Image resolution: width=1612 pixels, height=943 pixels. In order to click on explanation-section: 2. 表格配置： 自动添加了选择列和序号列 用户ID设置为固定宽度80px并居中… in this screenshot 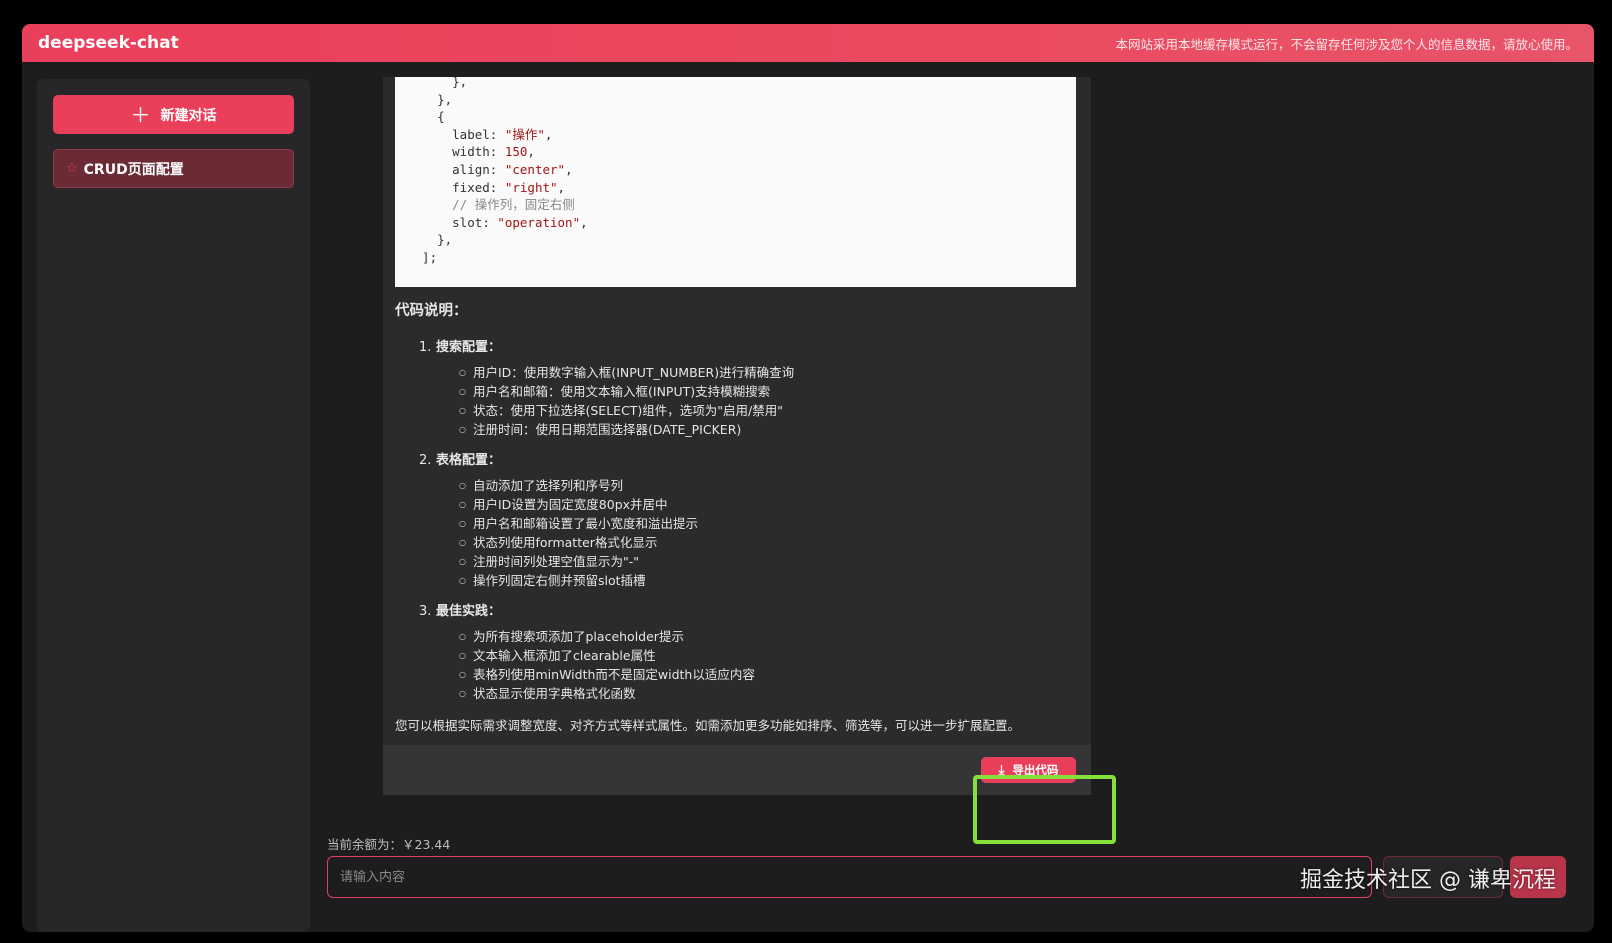, I will do `click(749, 519)`.